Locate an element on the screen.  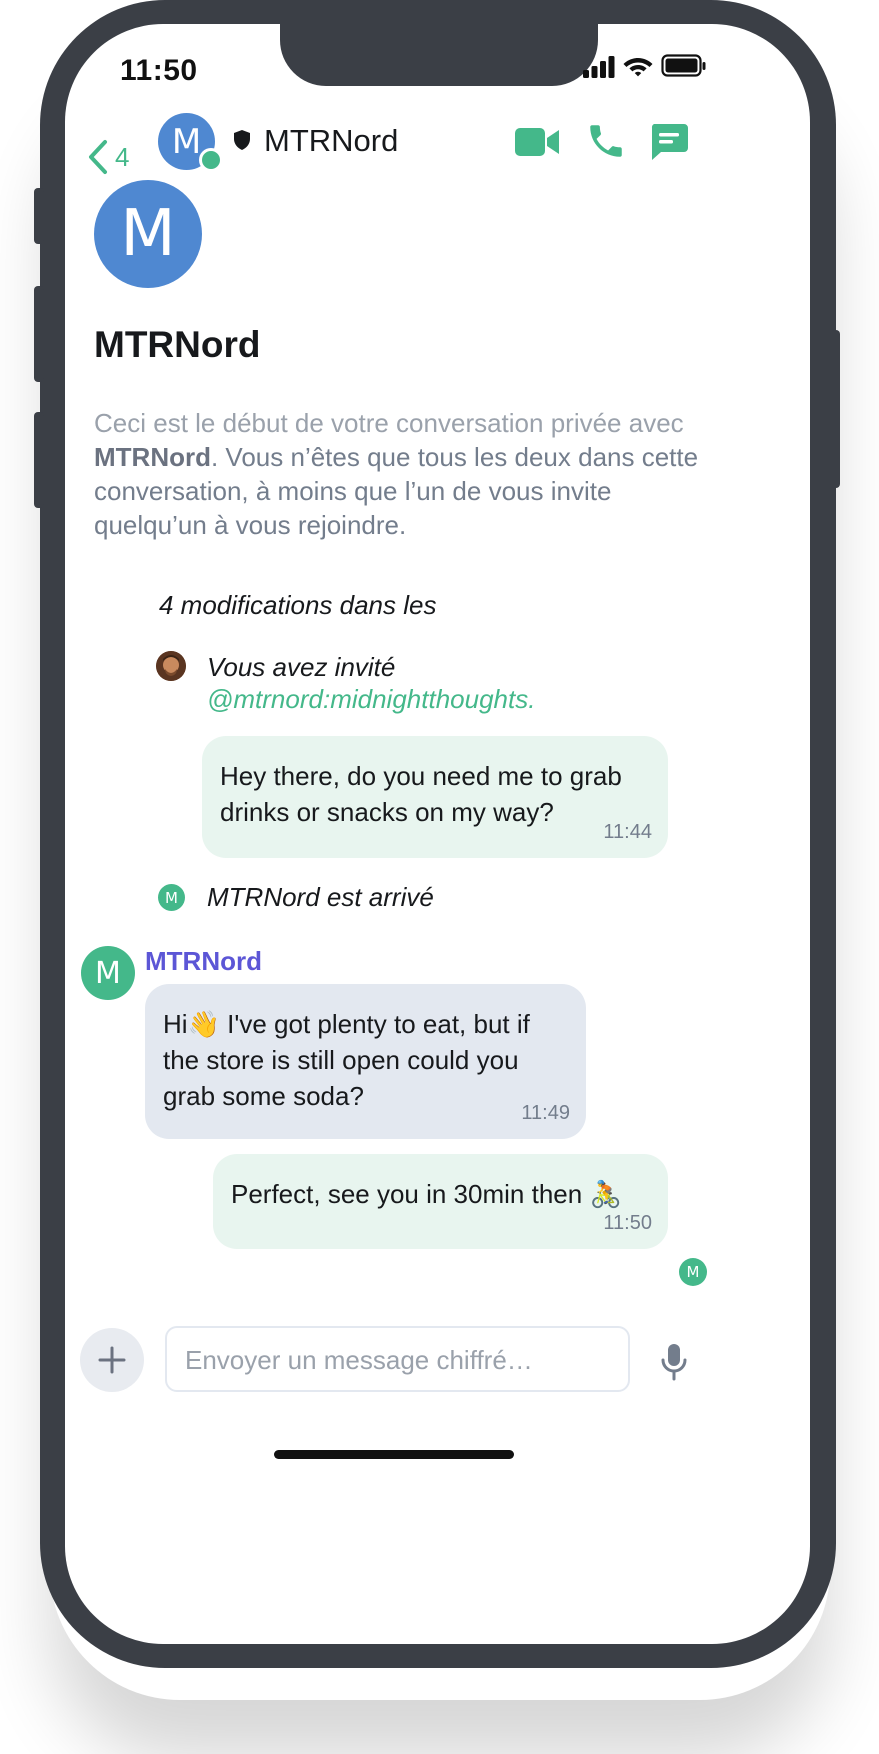
threads-button is located at coordinates (669, 144).